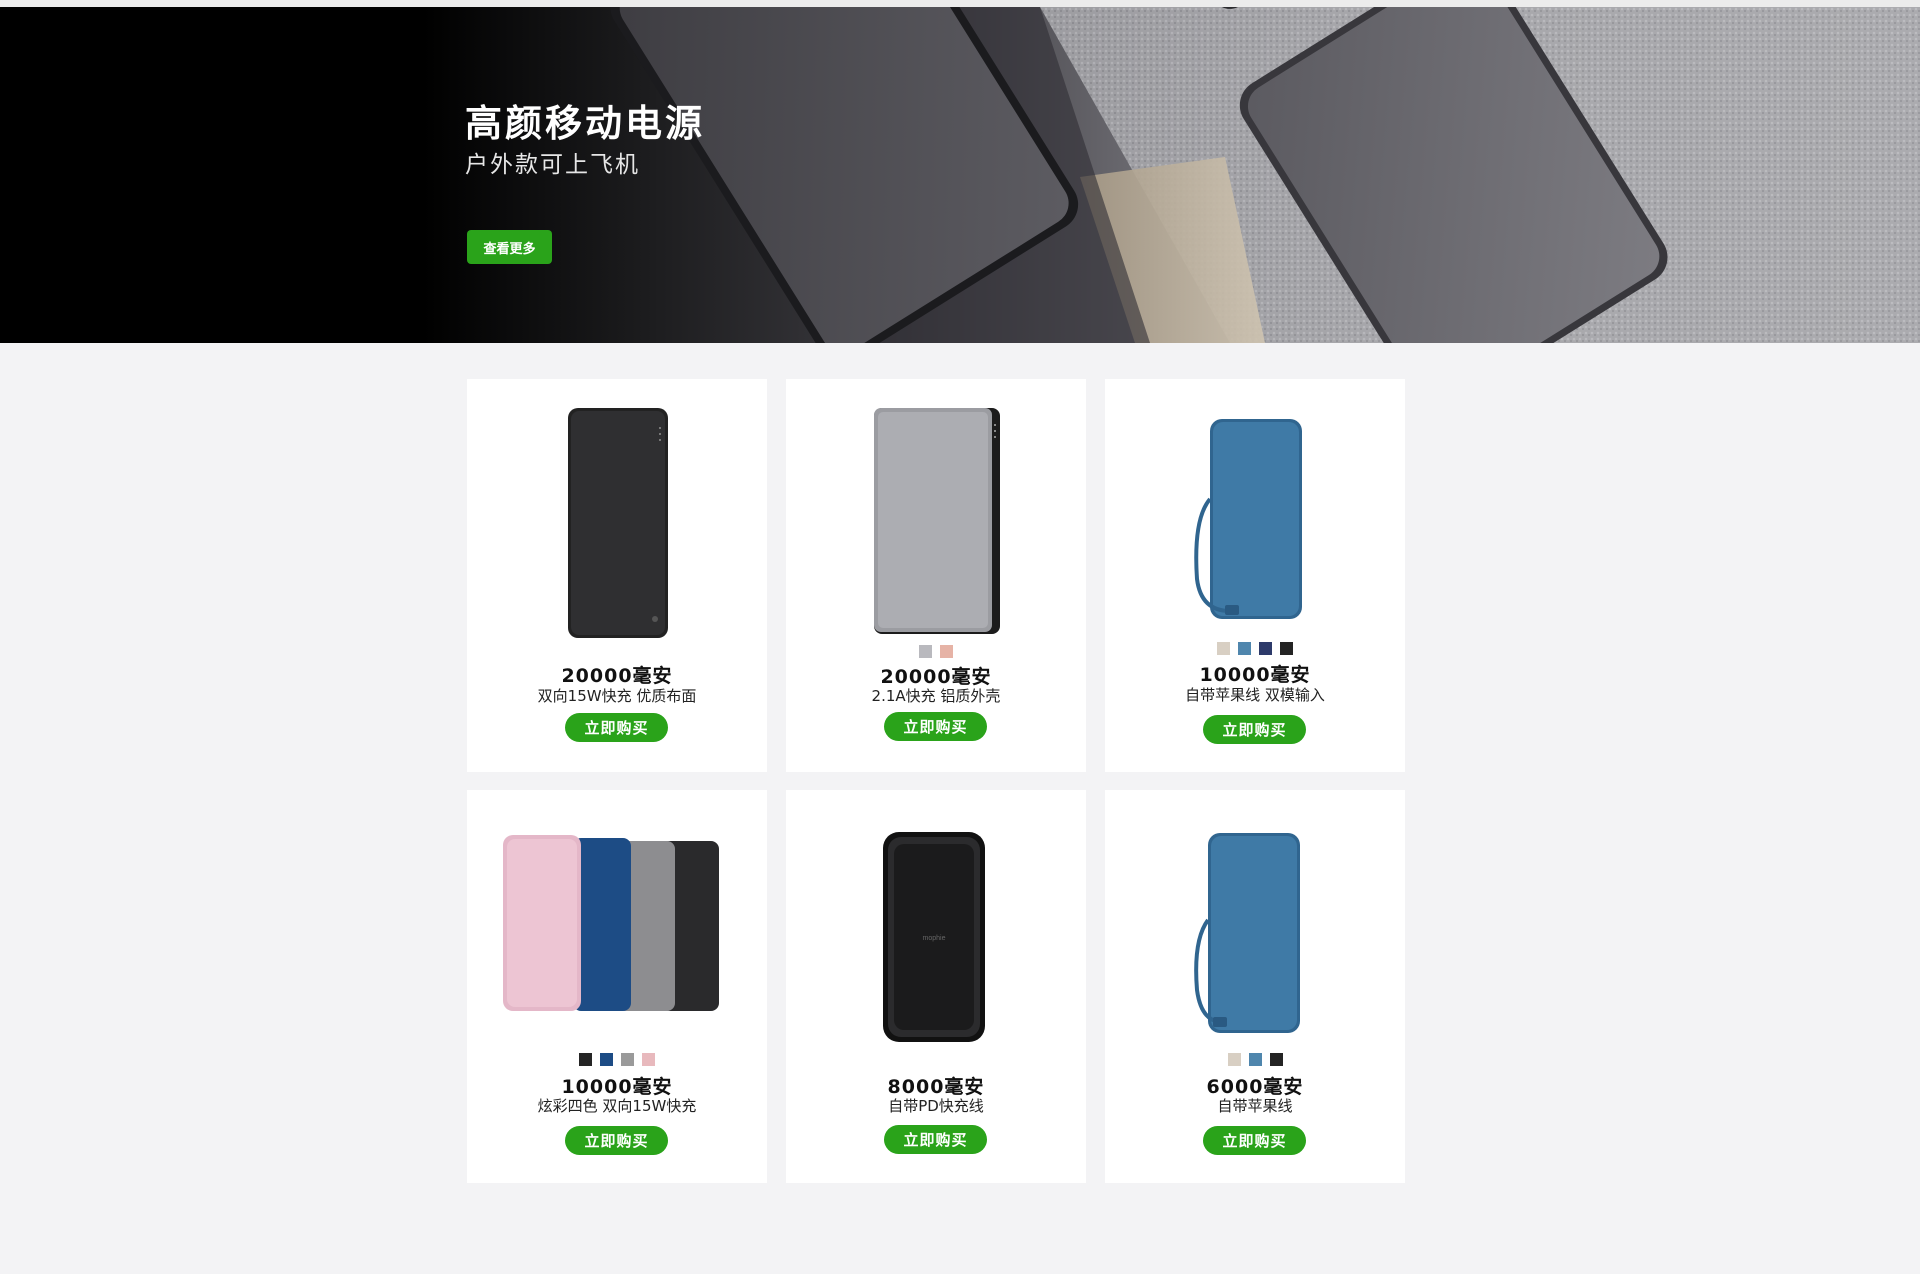 This screenshot has height=1274, width=1920. I want to click on brand-mark: mophie, so click(934, 938).